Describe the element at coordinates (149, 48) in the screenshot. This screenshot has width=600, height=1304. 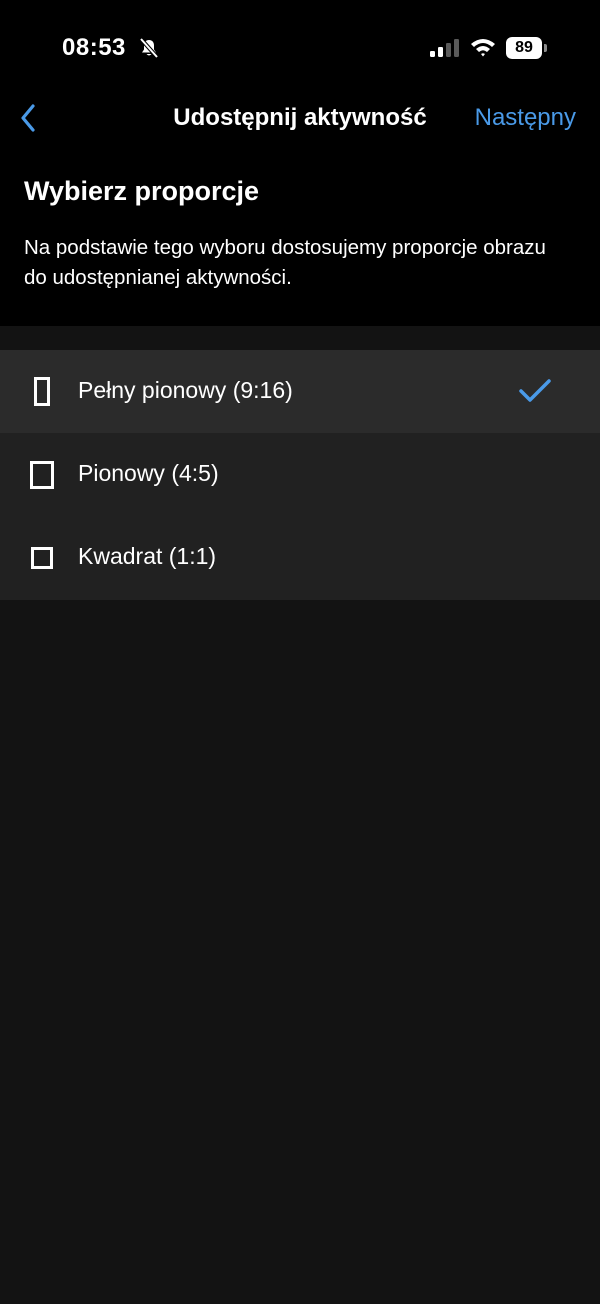
I see `bell-off-icon` at that location.